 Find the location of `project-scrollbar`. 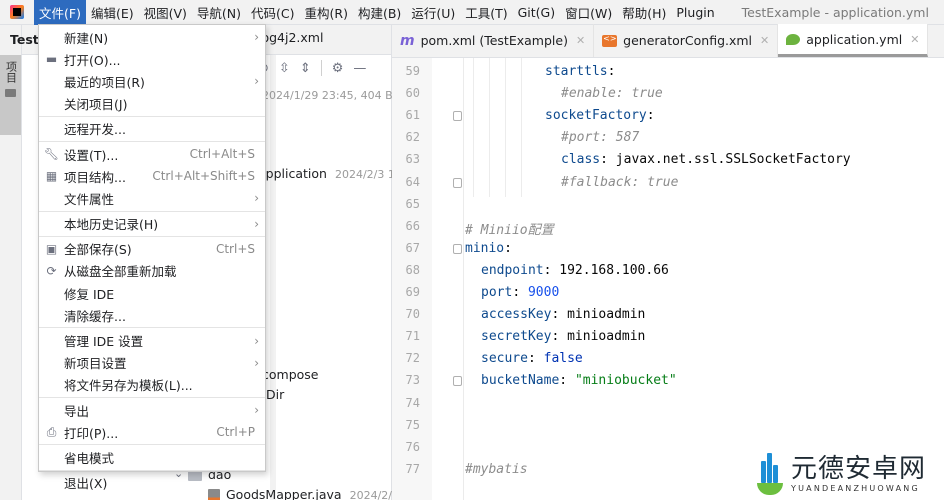

project-scrollbar is located at coordinates (273, 277).